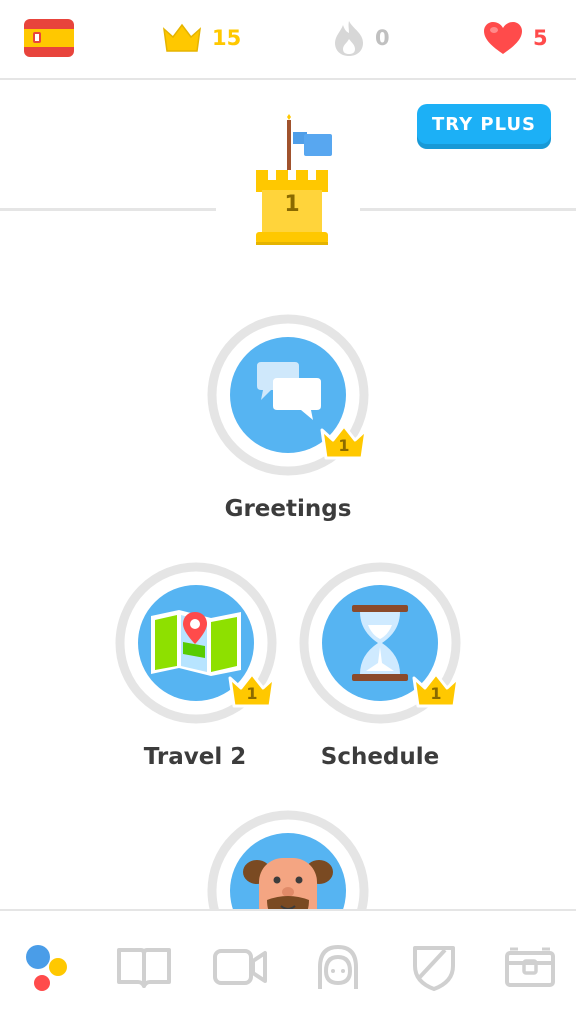 Image resolution: width=576 pixels, height=1026 pixels. What do you see at coordinates (288, 884) in the screenshot?
I see `character-face-icon` at bounding box center [288, 884].